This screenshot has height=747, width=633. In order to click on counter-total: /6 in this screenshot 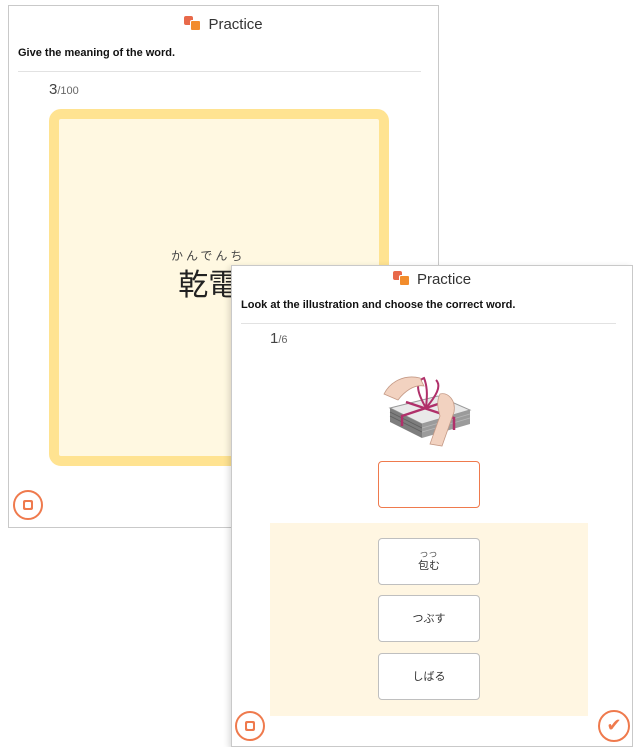, I will do `click(283, 340)`.